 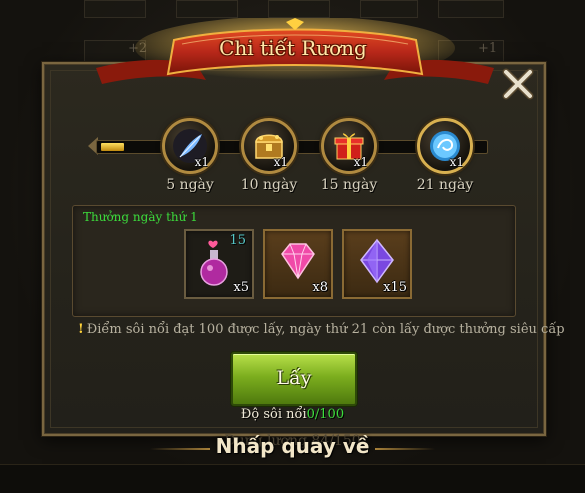 I want to click on activity-points-label: Độ sôi nổi, so click(x=273, y=414).